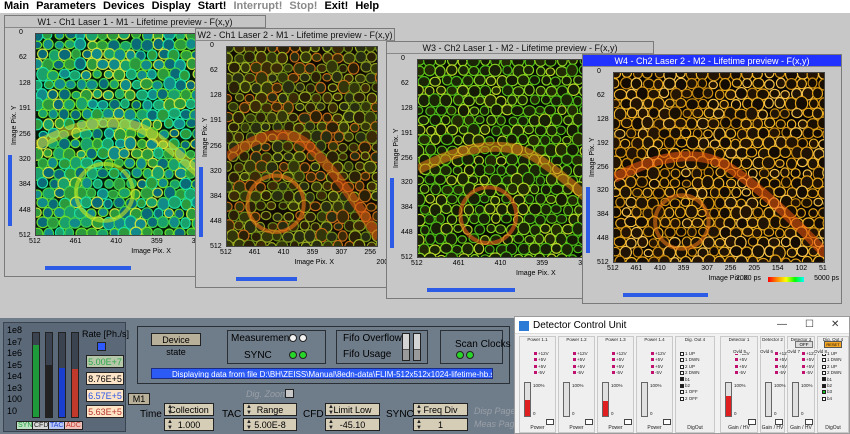 The width and height of the screenshot is (850, 434). What do you see at coordinates (367, 6) in the screenshot?
I see `menu-item-8: Help` at bounding box center [367, 6].